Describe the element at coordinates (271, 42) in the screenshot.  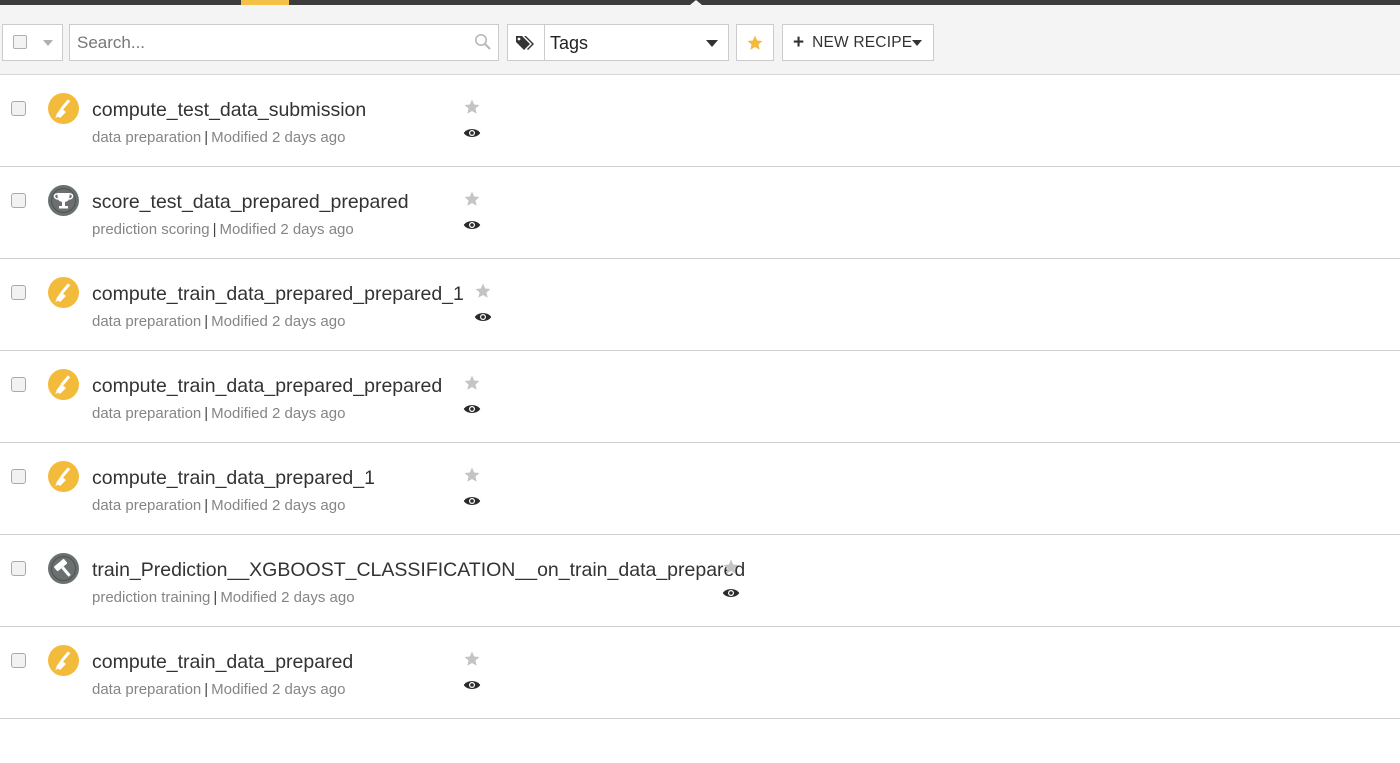
I see `search-input` at that location.